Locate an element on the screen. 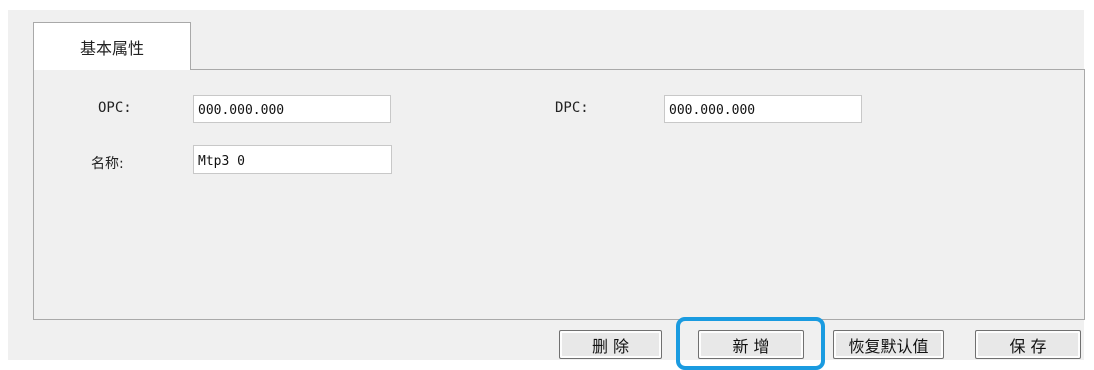  dpc-input is located at coordinates (763, 109).